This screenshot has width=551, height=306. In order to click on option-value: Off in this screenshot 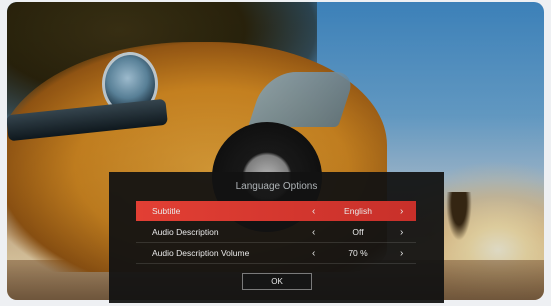, I will do `click(358, 232)`.